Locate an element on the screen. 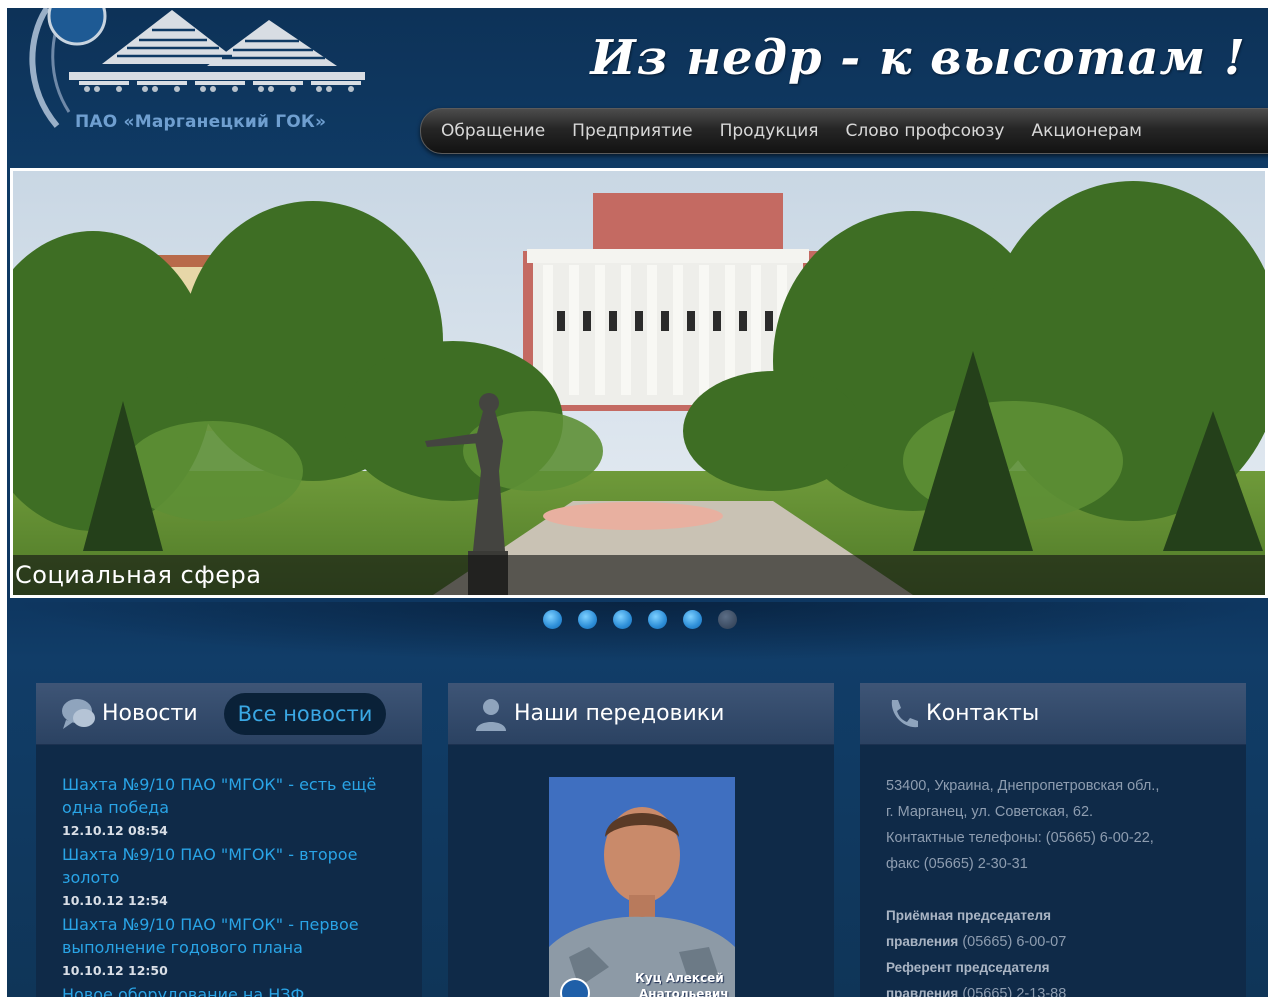 This screenshot has width=1268, height=997. phone-icon is located at coordinates (903, 714).